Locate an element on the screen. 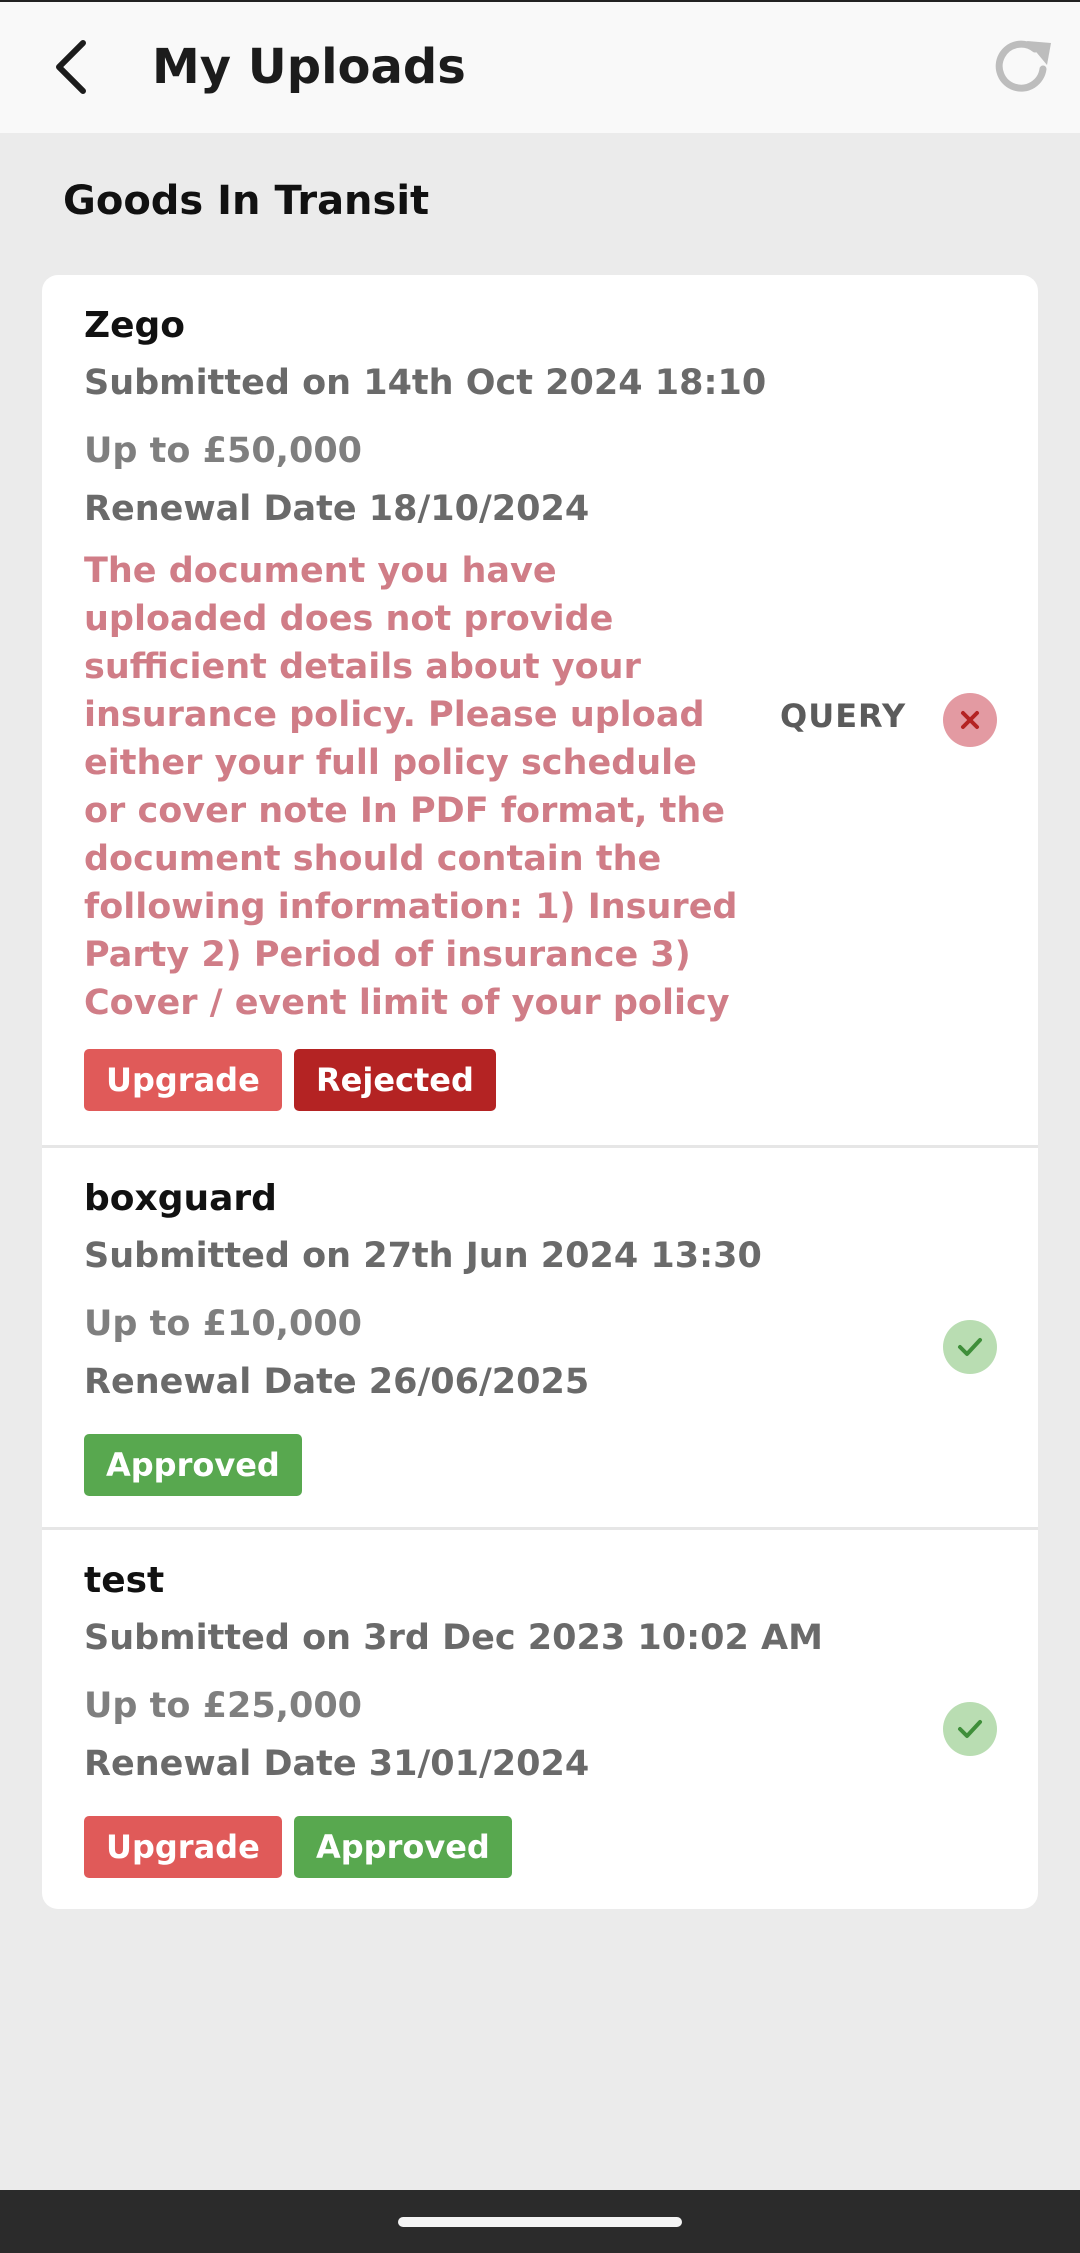  submitted-date: Submitted on 3rd Dec 2023 10:02 AM is located at coordinates (453, 1638).